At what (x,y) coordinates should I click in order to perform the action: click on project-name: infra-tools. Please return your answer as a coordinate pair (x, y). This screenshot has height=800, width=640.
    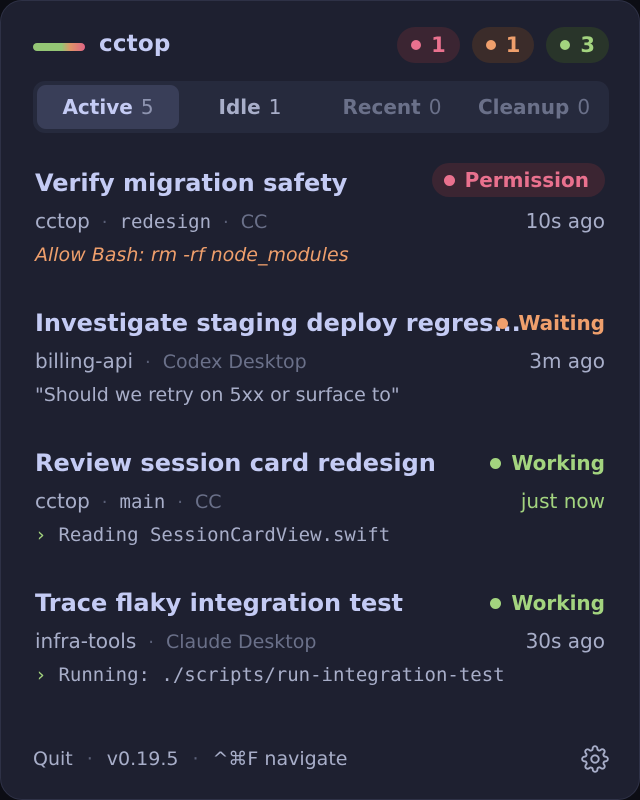
    Looking at the image, I should click on (86, 641).